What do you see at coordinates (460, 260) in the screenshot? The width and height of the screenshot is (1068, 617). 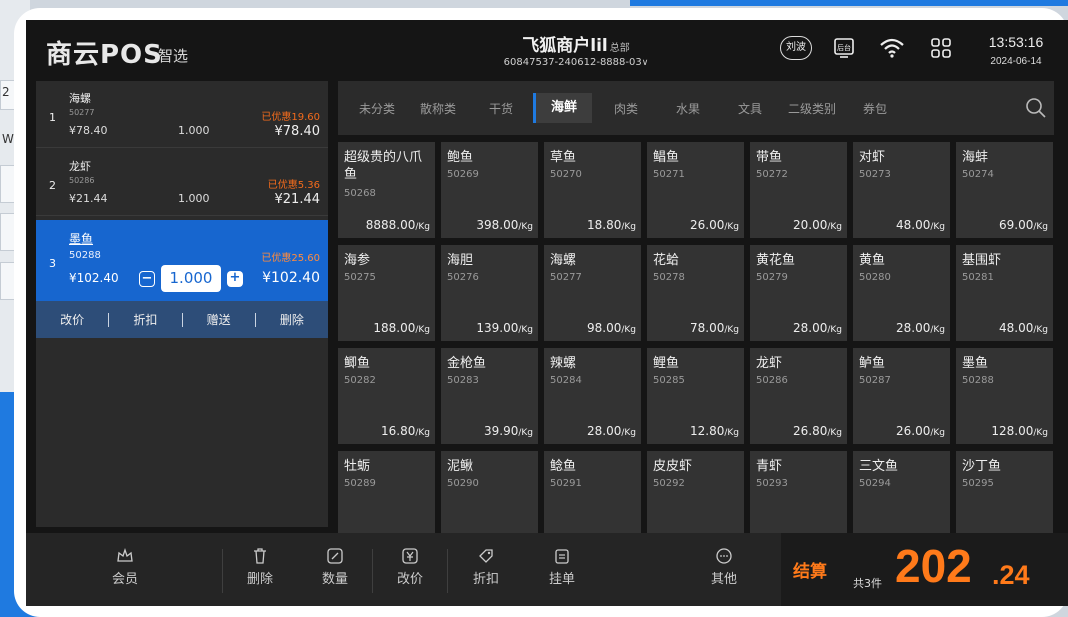 I see `product-name: 海胆` at bounding box center [460, 260].